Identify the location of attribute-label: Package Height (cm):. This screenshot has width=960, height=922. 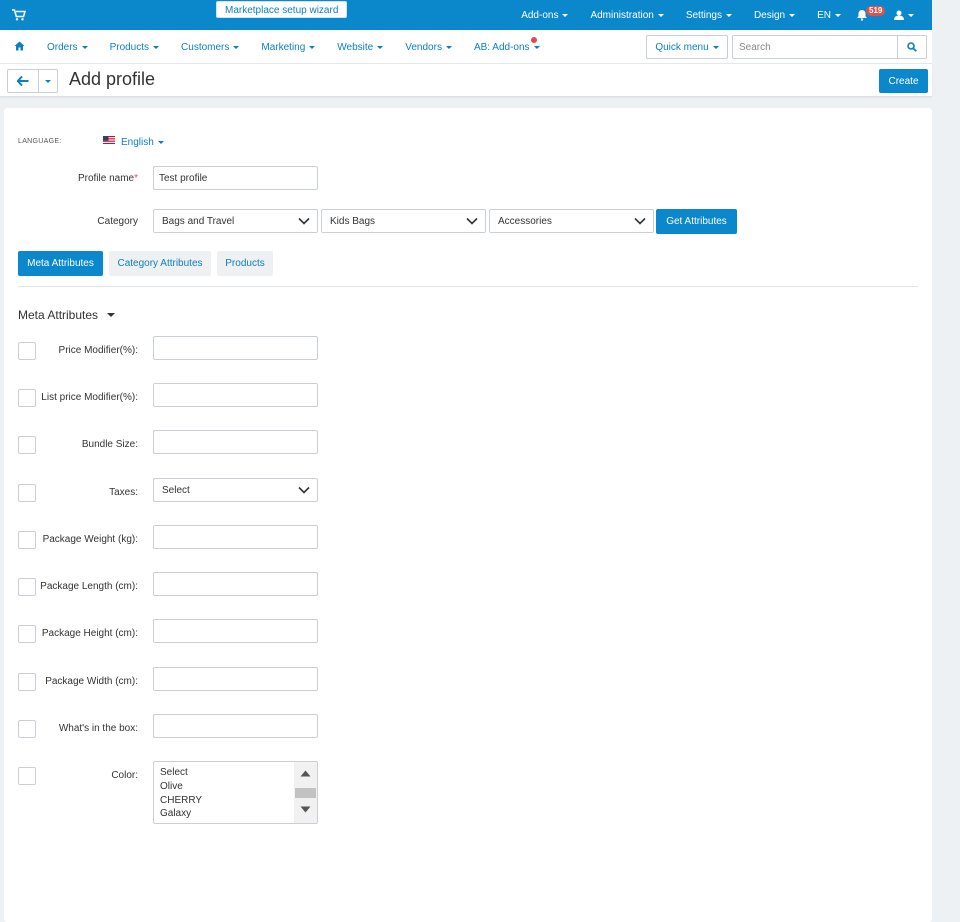
(89, 633).